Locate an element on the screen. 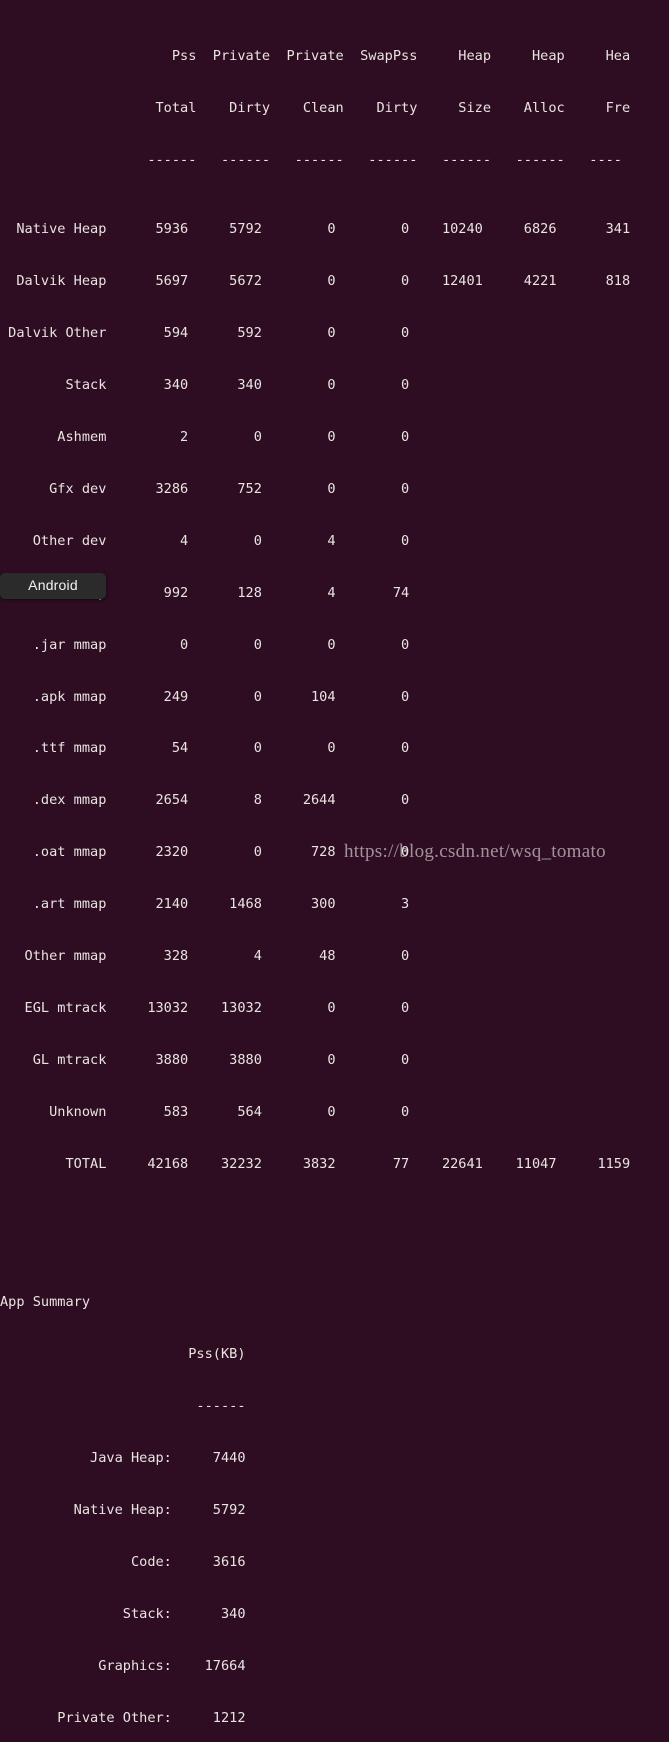  app-summary-row: Private Other: 1212 is located at coordinates (123, 1717).